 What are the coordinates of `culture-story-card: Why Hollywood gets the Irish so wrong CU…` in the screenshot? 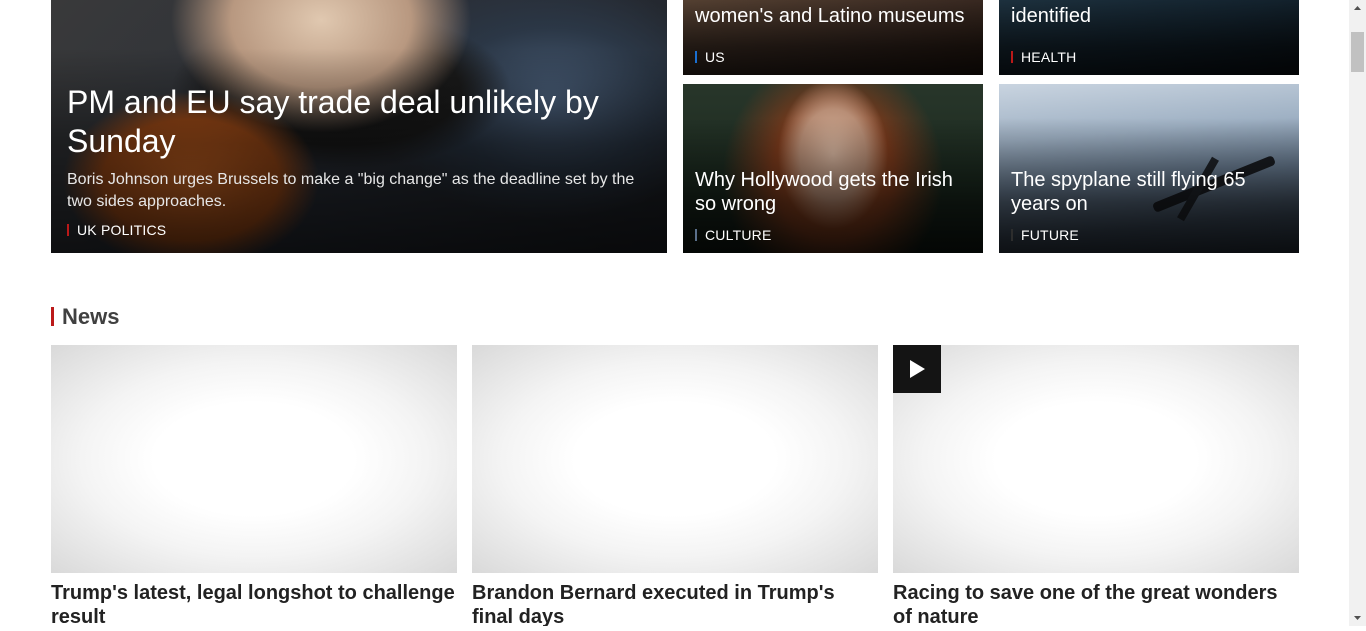 It's located at (833, 168).